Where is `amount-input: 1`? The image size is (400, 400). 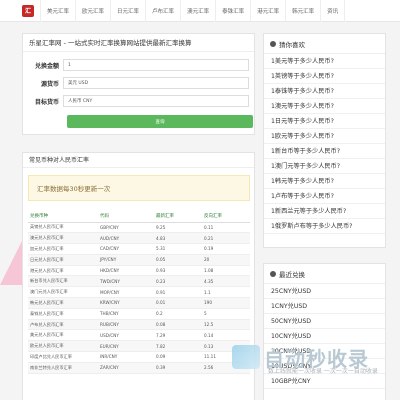
amount-input: 1 is located at coordinates (156, 65).